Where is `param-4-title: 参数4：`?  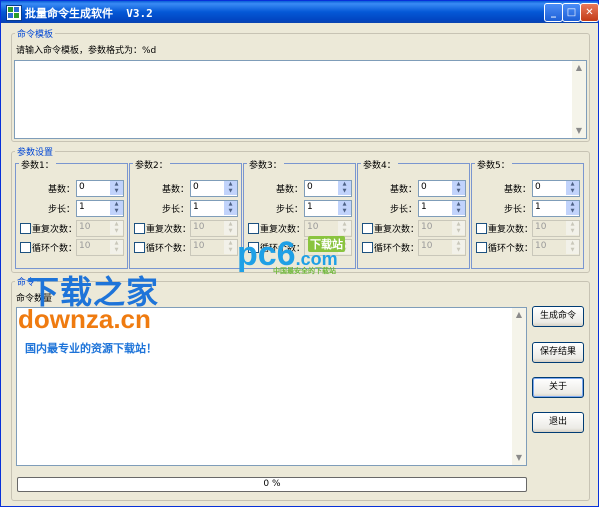 param-4-title: 参数4： is located at coordinates (379, 164).